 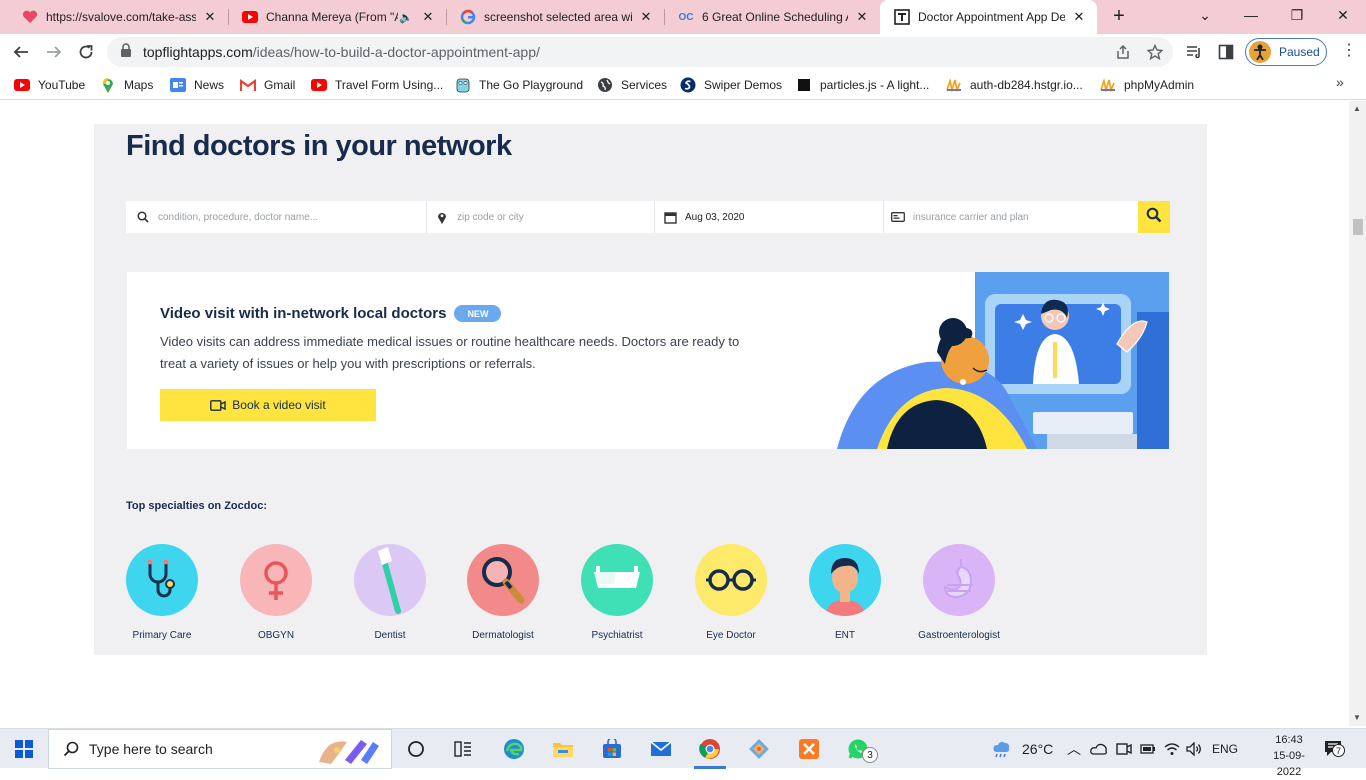 What do you see at coordinates (1021, 749) in the screenshot?
I see `weather-widget: 26°C` at bounding box center [1021, 749].